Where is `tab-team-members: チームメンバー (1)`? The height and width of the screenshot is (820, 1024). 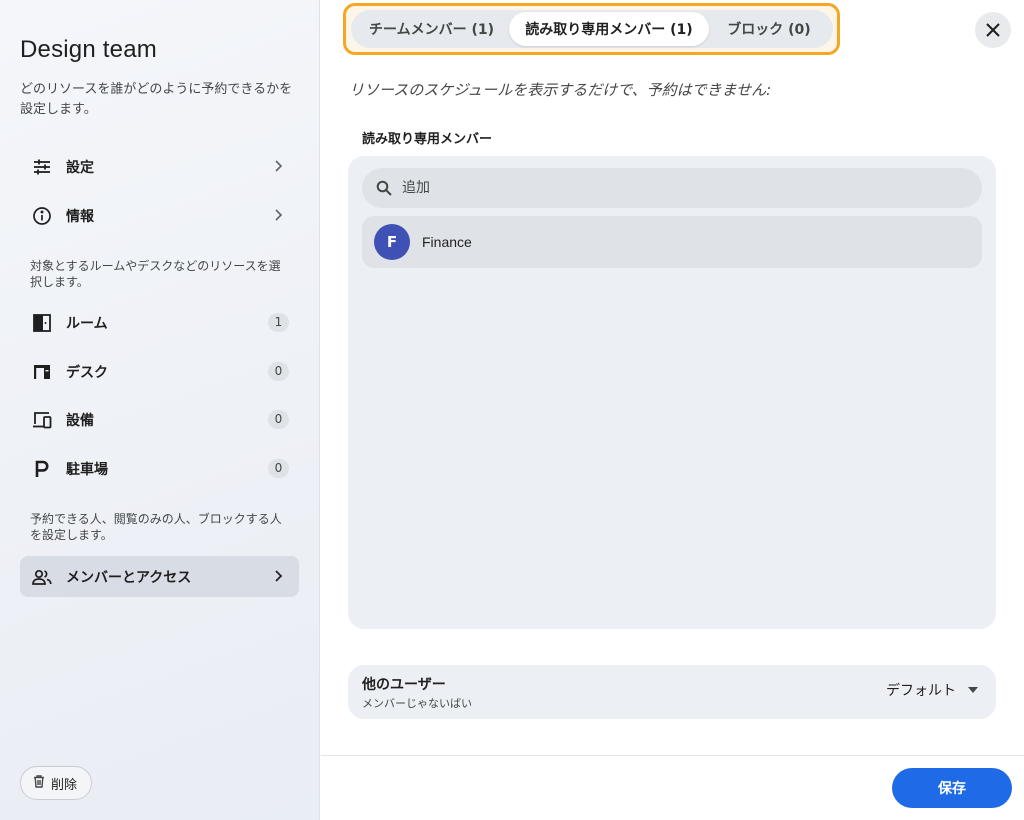 tab-team-members: チームメンバー (1) is located at coordinates (431, 29).